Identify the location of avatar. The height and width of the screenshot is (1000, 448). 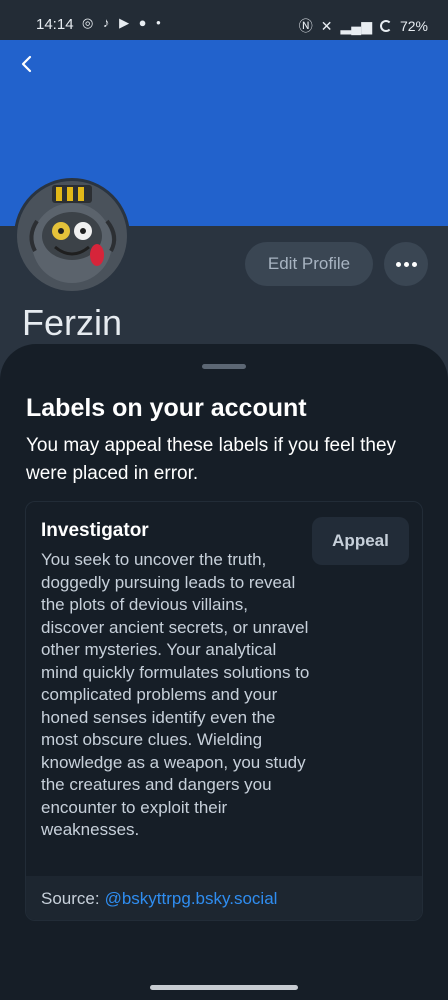
(72, 236).